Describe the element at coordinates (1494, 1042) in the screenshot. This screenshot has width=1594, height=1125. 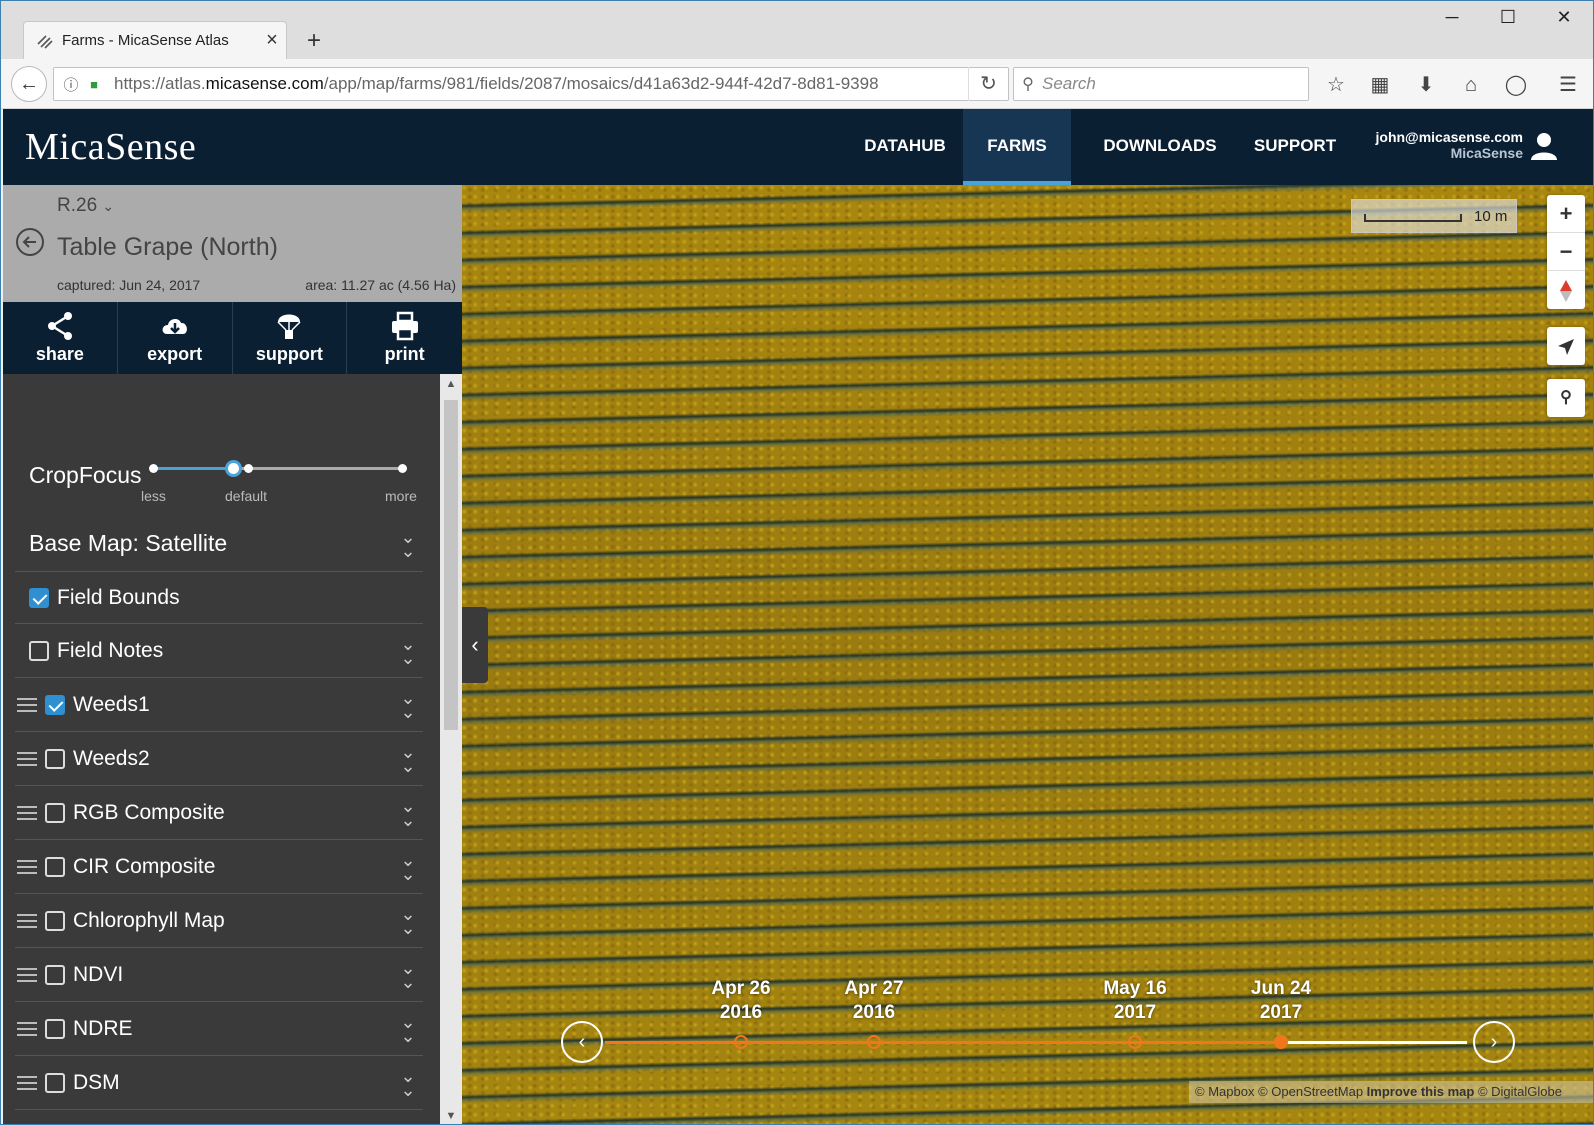
I see `timeline-next-chevron-right-icon: ›` at that location.